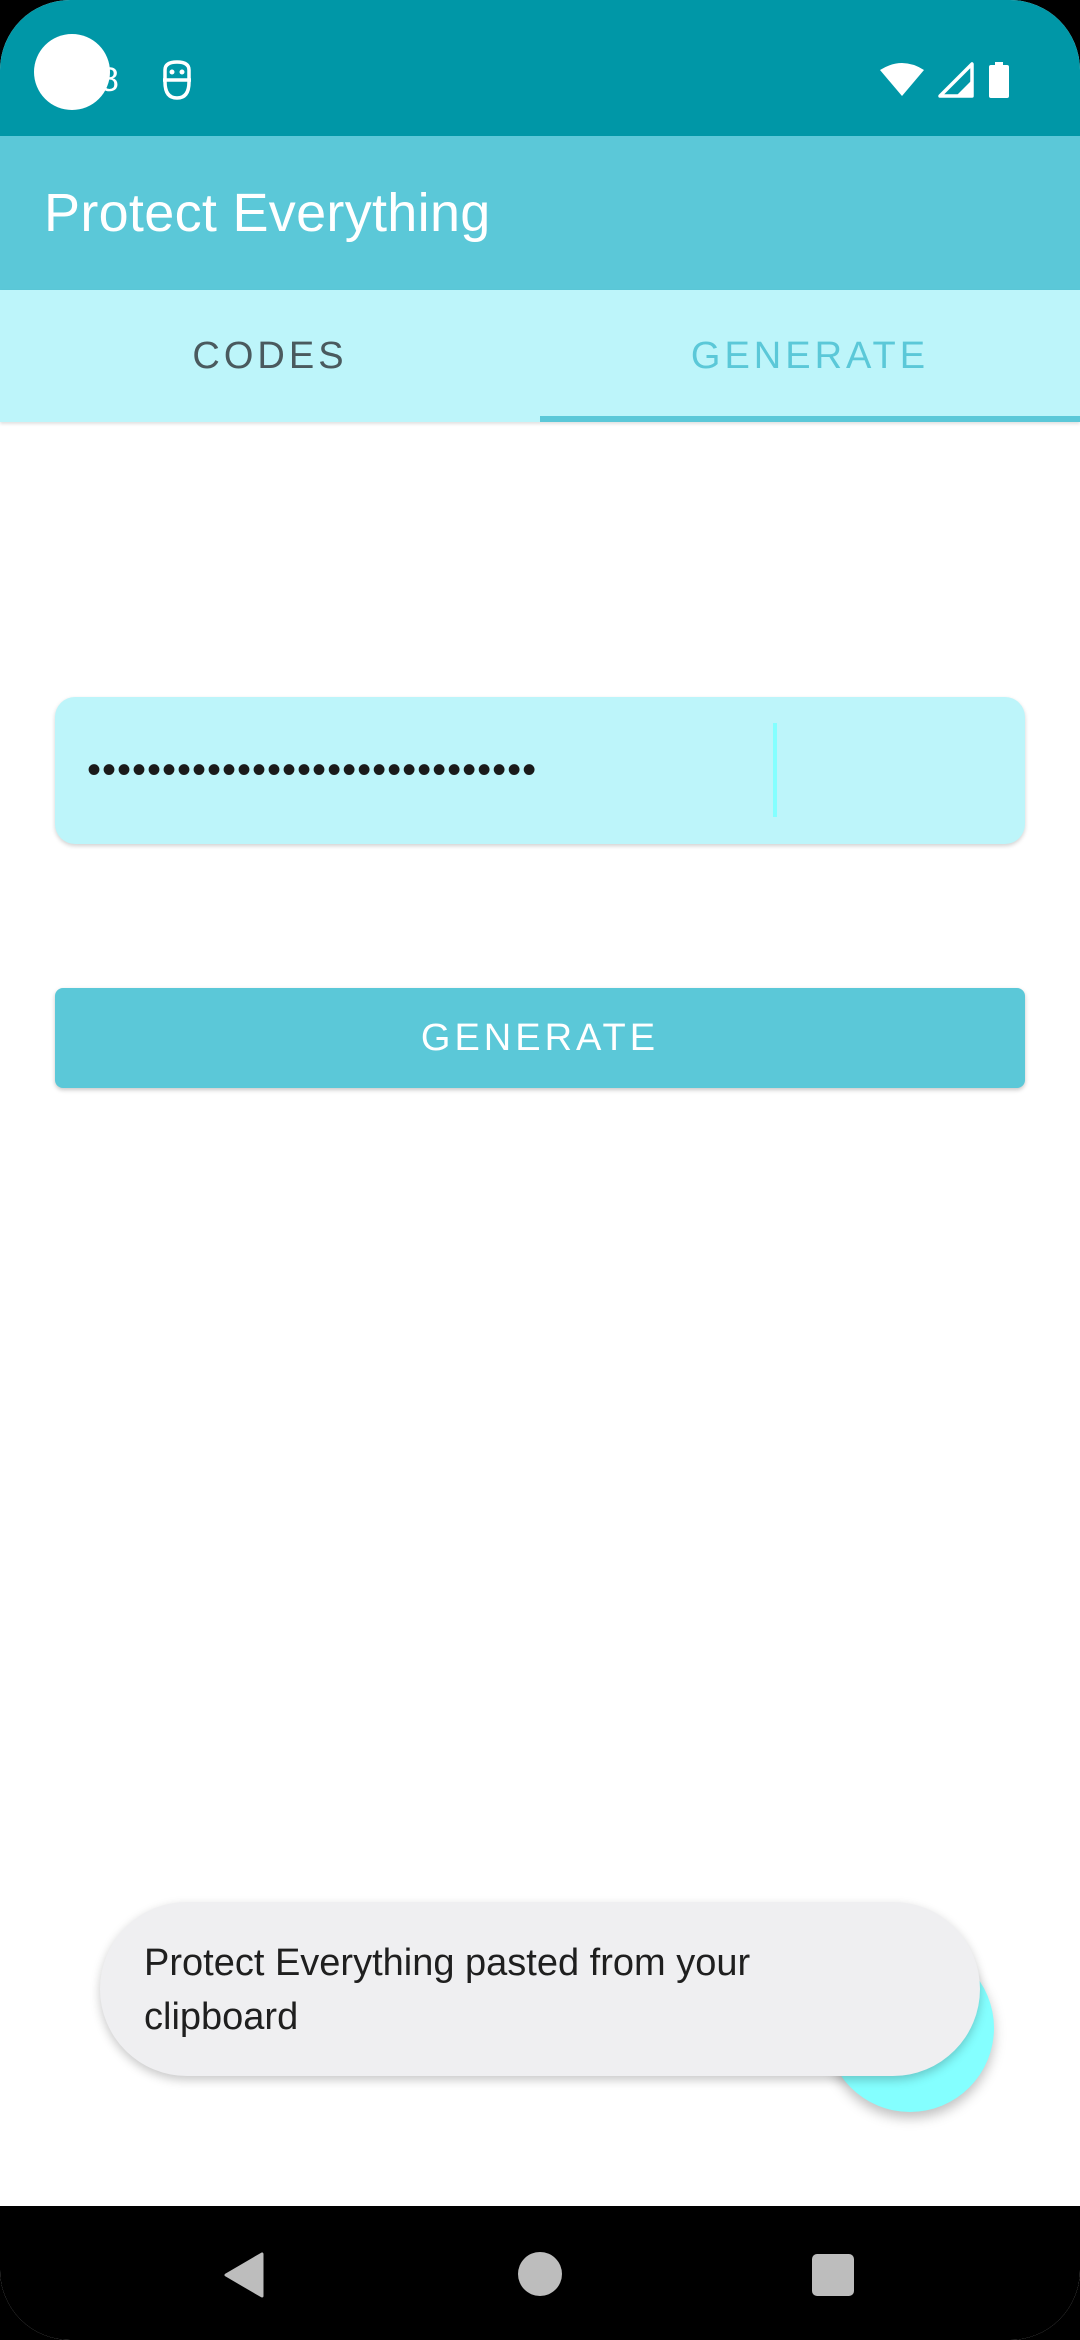 The height and width of the screenshot is (2340, 1080). I want to click on app-title: Protect Everything, so click(267, 213).